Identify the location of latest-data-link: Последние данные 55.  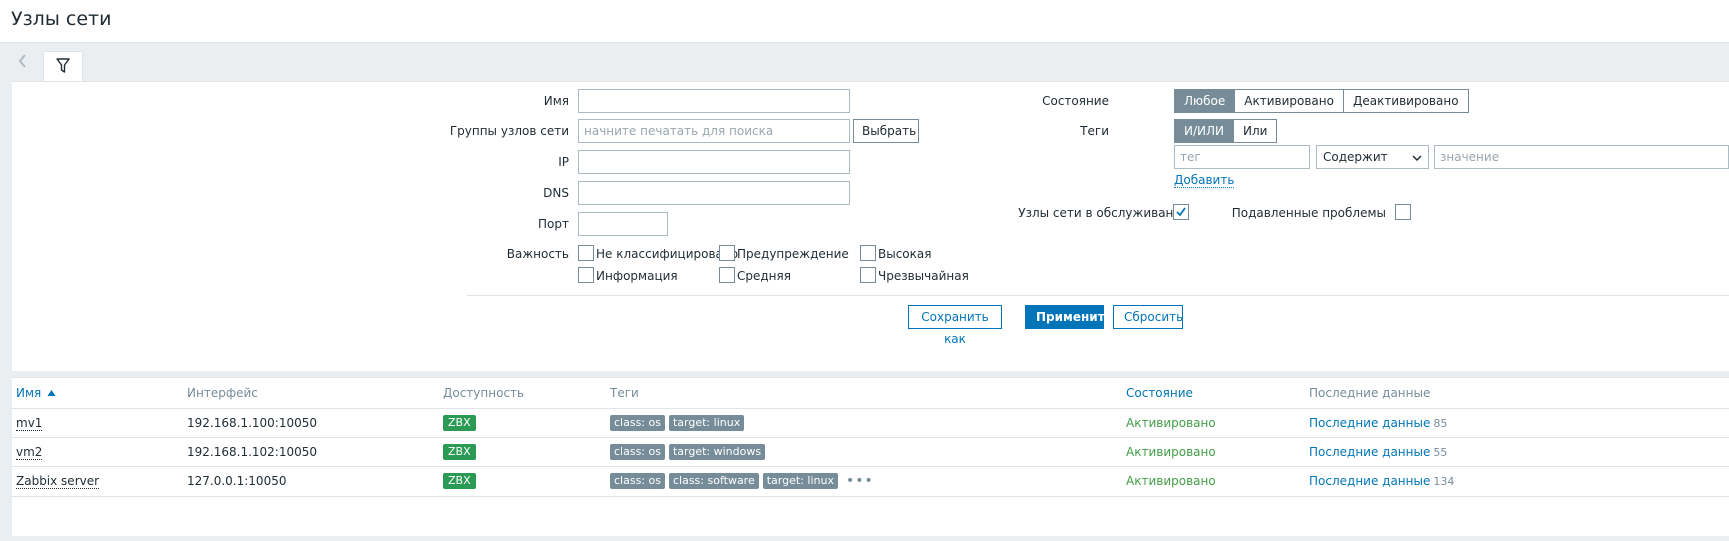
(1378, 452).